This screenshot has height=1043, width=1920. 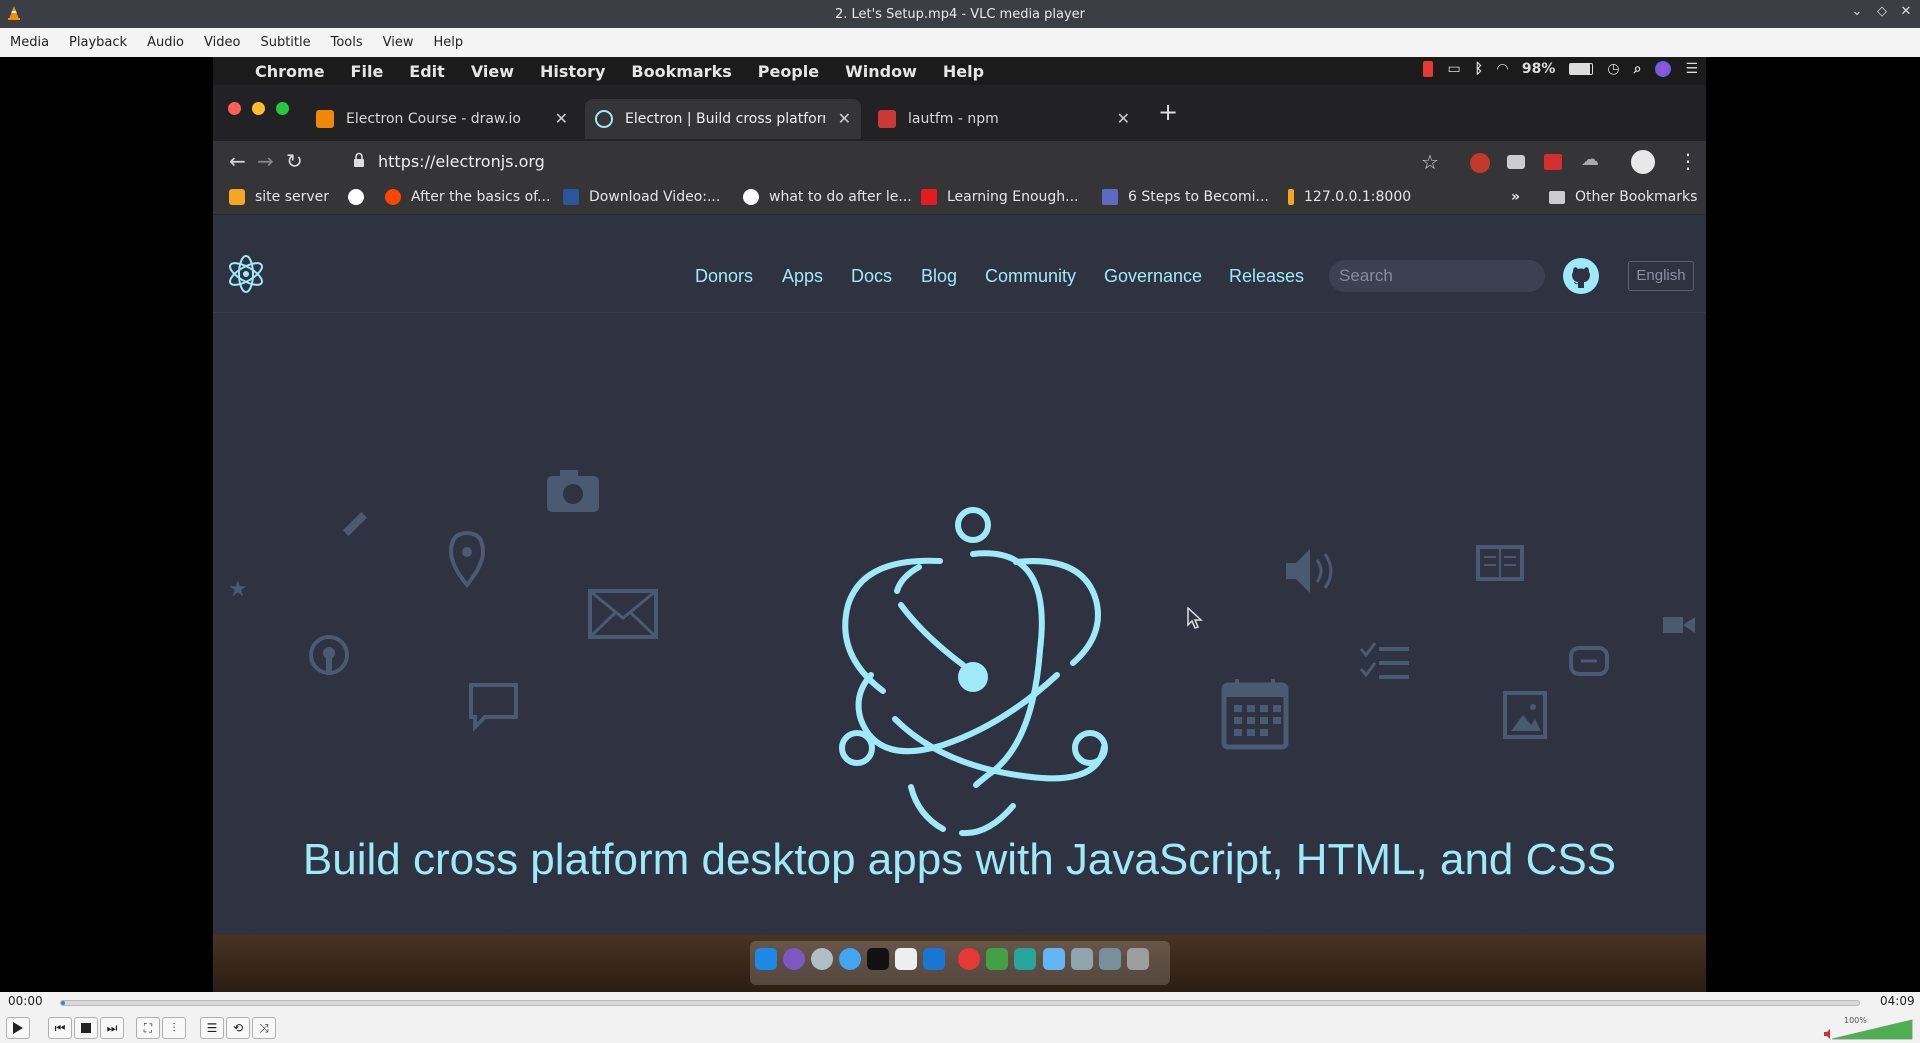 What do you see at coordinates (1661, 276) in the screenshot?
I see `language-selector: English` at bounding box center [1661, 276].